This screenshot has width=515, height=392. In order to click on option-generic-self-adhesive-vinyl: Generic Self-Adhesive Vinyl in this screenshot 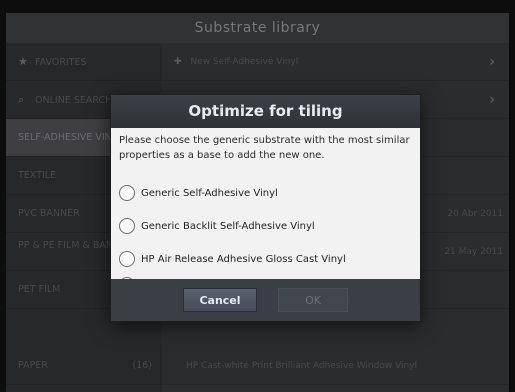, I will do `click(198, 193)`.